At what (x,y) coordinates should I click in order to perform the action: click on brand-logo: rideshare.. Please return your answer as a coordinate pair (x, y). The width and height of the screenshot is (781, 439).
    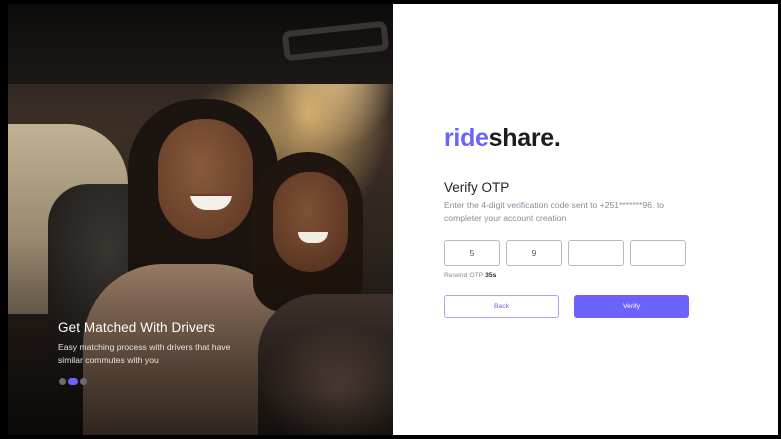
    Looking at the image, I should click on (502, 138).